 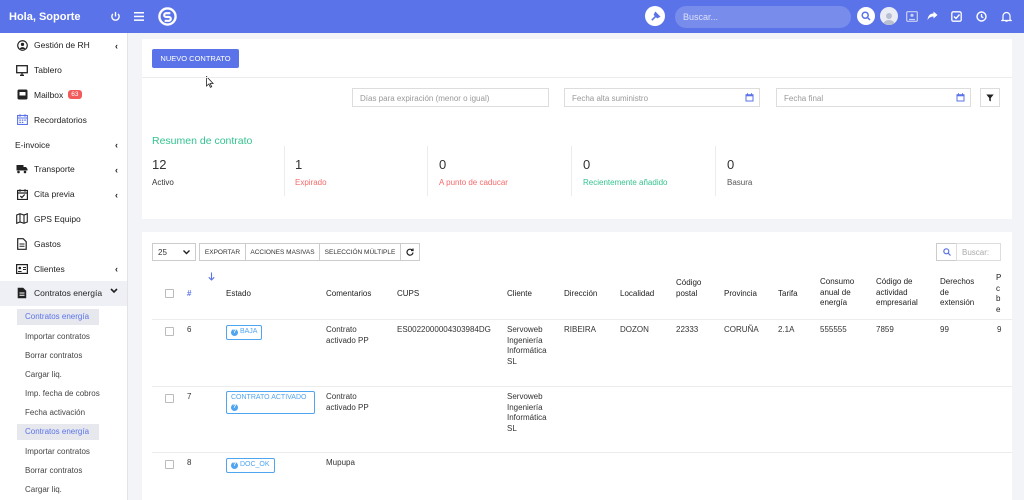 I want to click on stat-value: 1, so click(x=299, y=164).